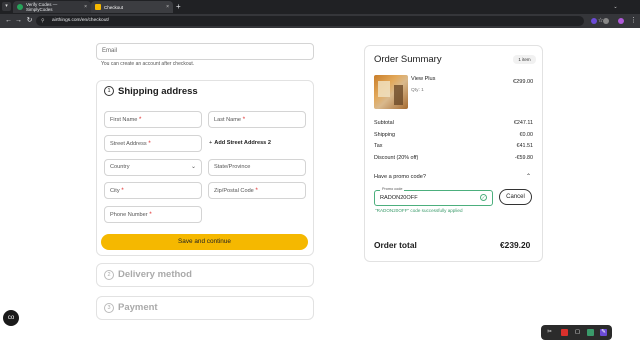  I want to click on tab-search-icon: ▾, so click(6, 6).